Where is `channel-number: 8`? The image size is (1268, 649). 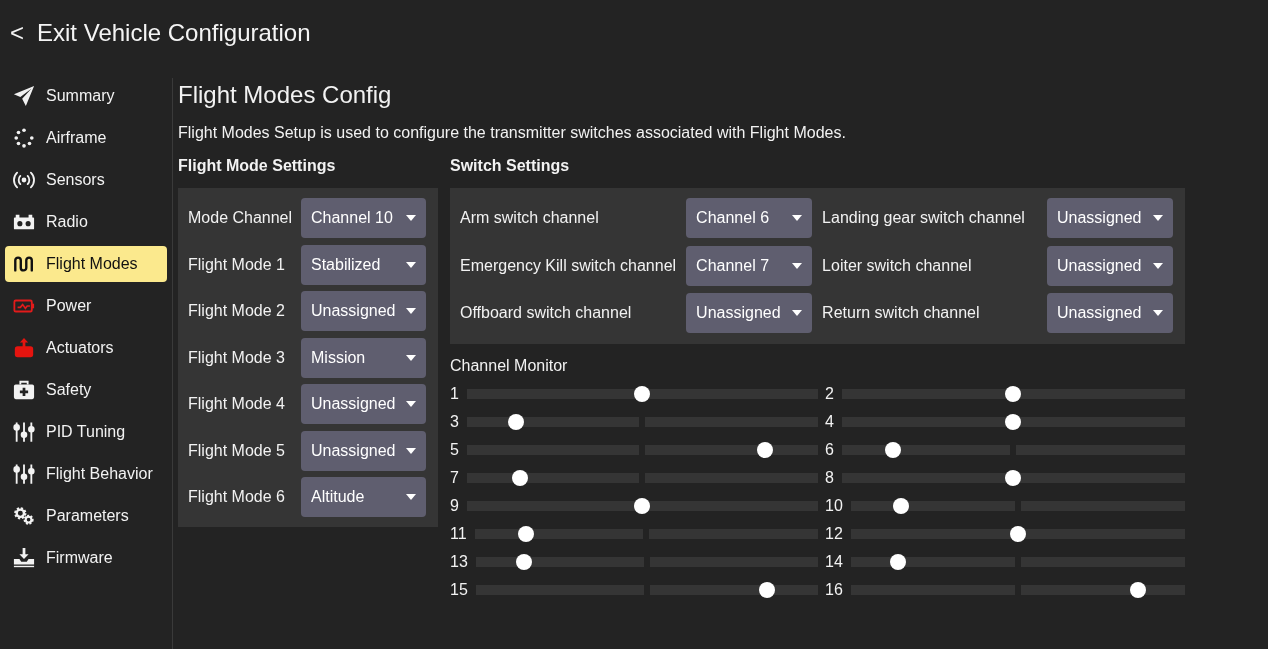
channel-number: 8 is located at coordinates (829, 478).